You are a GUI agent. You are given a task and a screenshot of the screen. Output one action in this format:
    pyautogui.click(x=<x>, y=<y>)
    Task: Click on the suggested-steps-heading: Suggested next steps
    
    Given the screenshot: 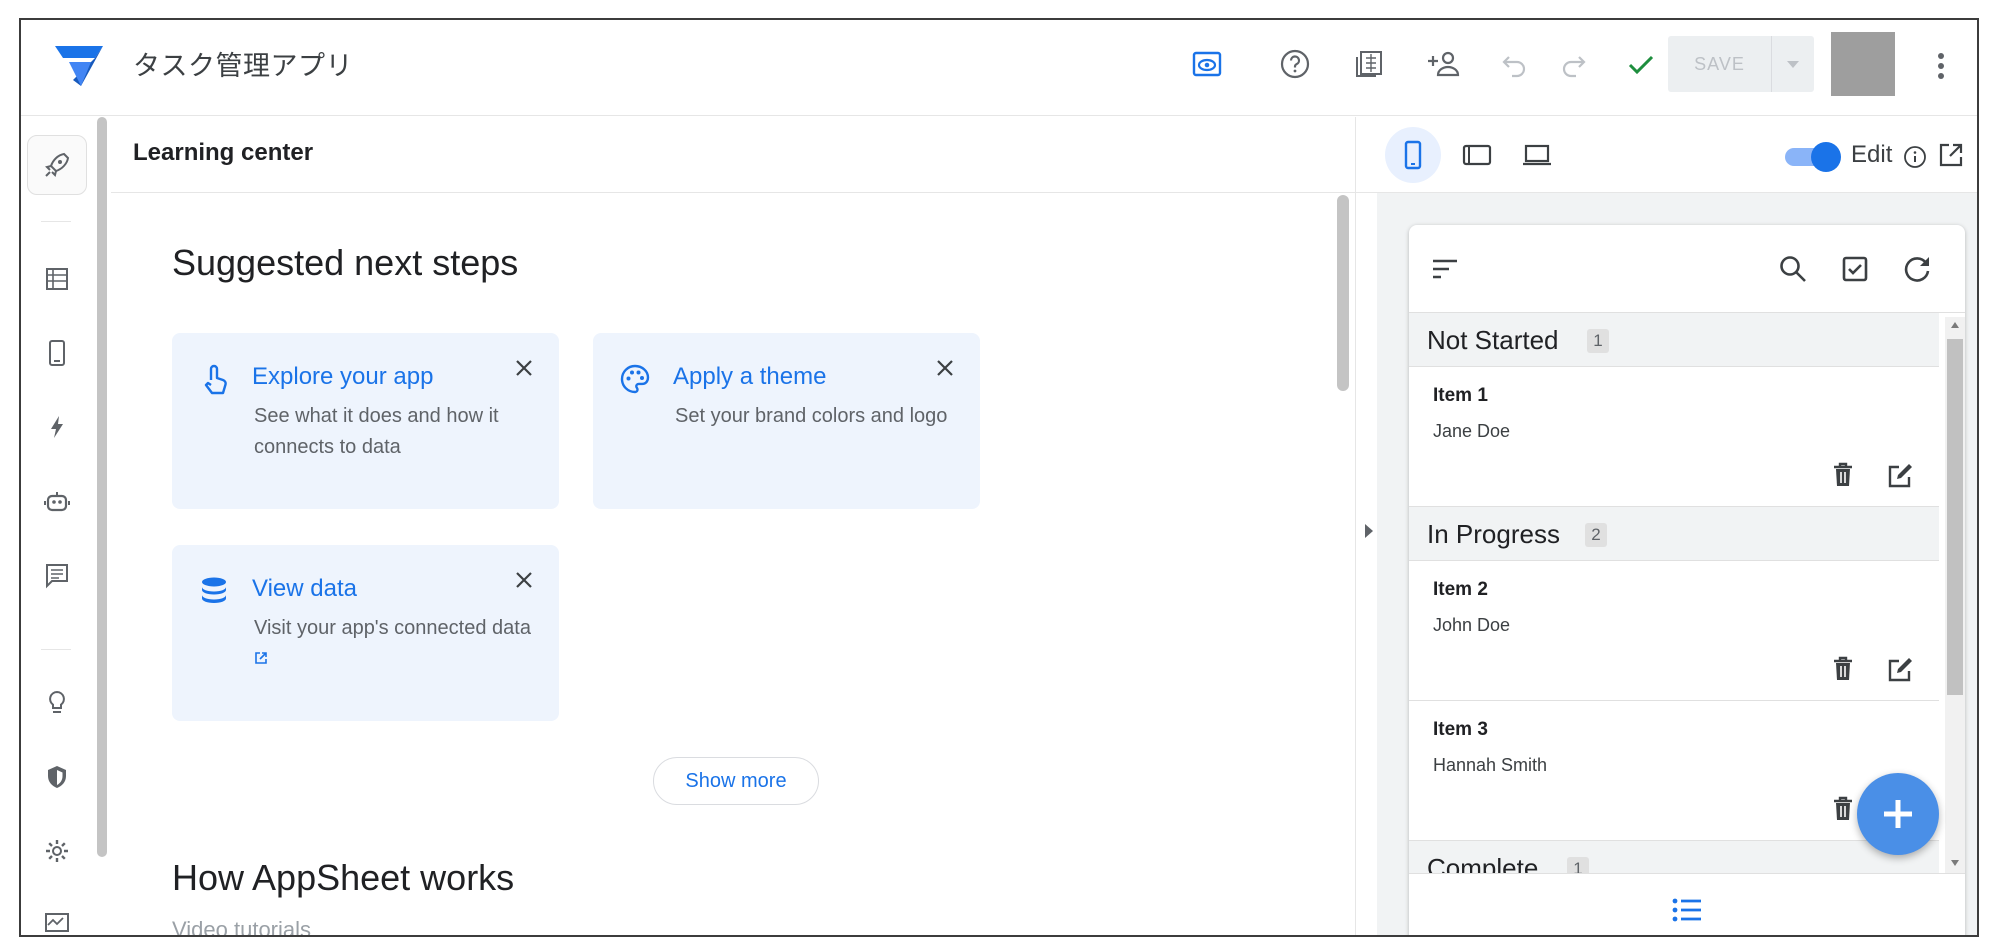 What is the action you would take?
    pyautogui.click(x=345, y=262)
    